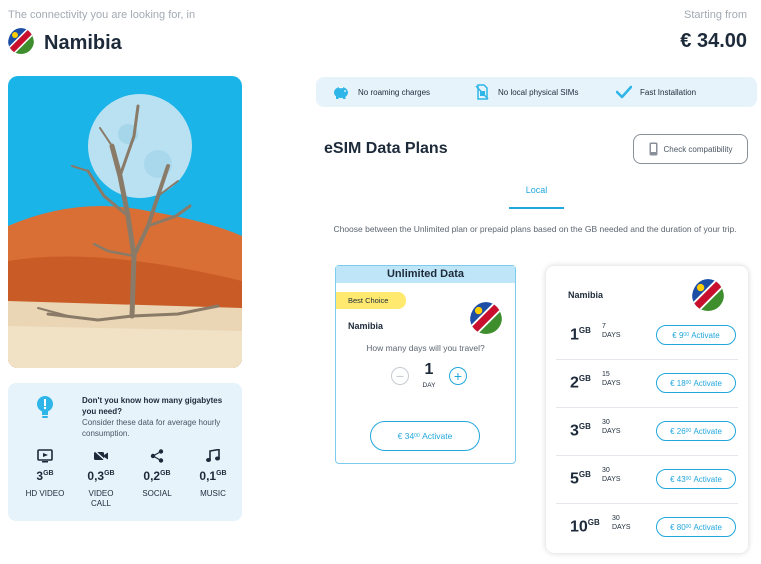 The image size is (761, 564). Describe the element at coordinates (458, 375) in the screenshot. I see `increase-days-button: +` at that location.